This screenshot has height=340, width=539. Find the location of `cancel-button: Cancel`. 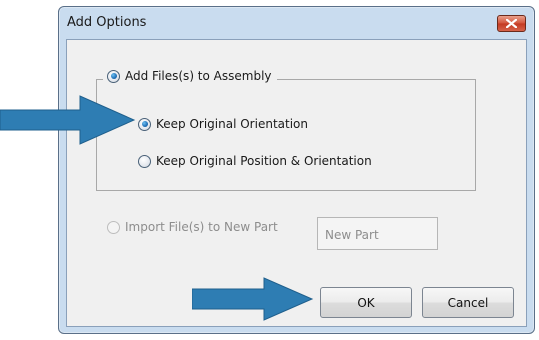

cancel-button: Cancel is located at coordinates (468, 302).